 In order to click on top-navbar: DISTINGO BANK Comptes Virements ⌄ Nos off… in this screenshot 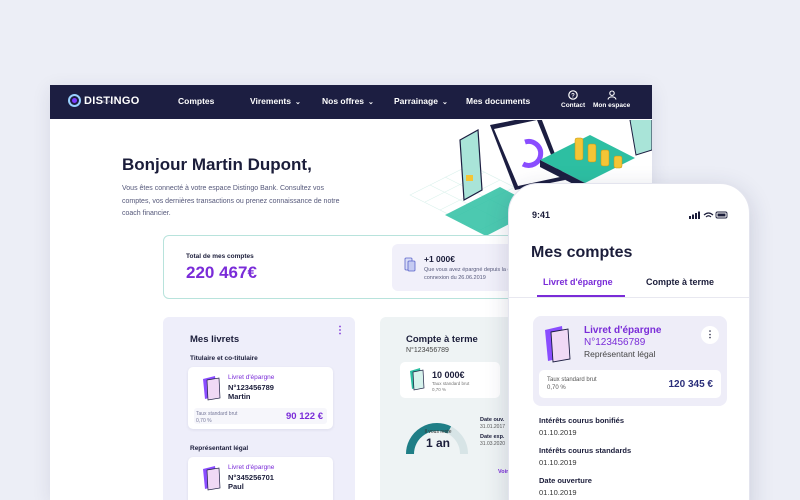, I will do `click(351, 102)`.